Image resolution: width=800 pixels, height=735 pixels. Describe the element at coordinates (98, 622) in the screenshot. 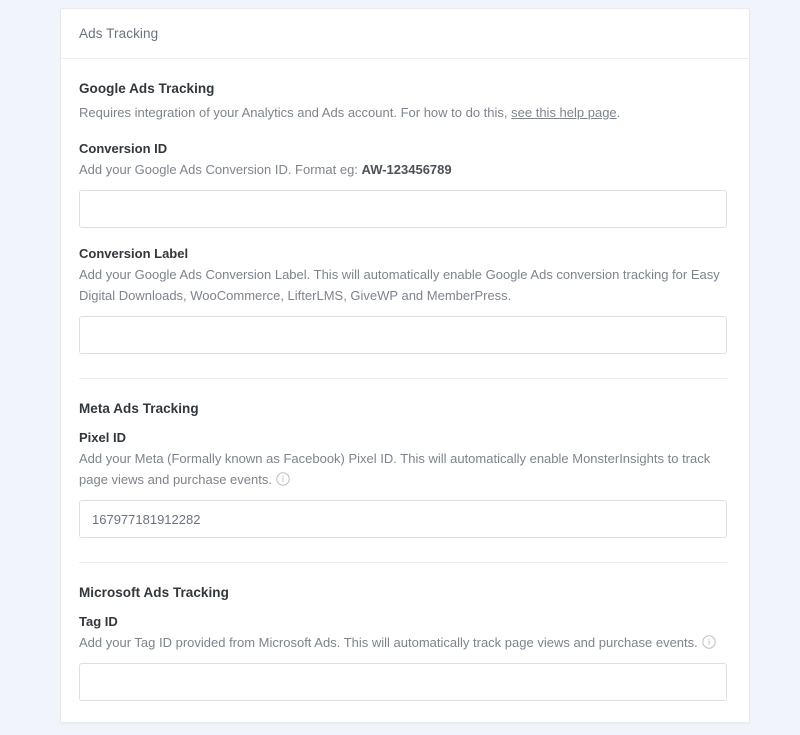

I see `tag-id-label: Tag ID` at that location.